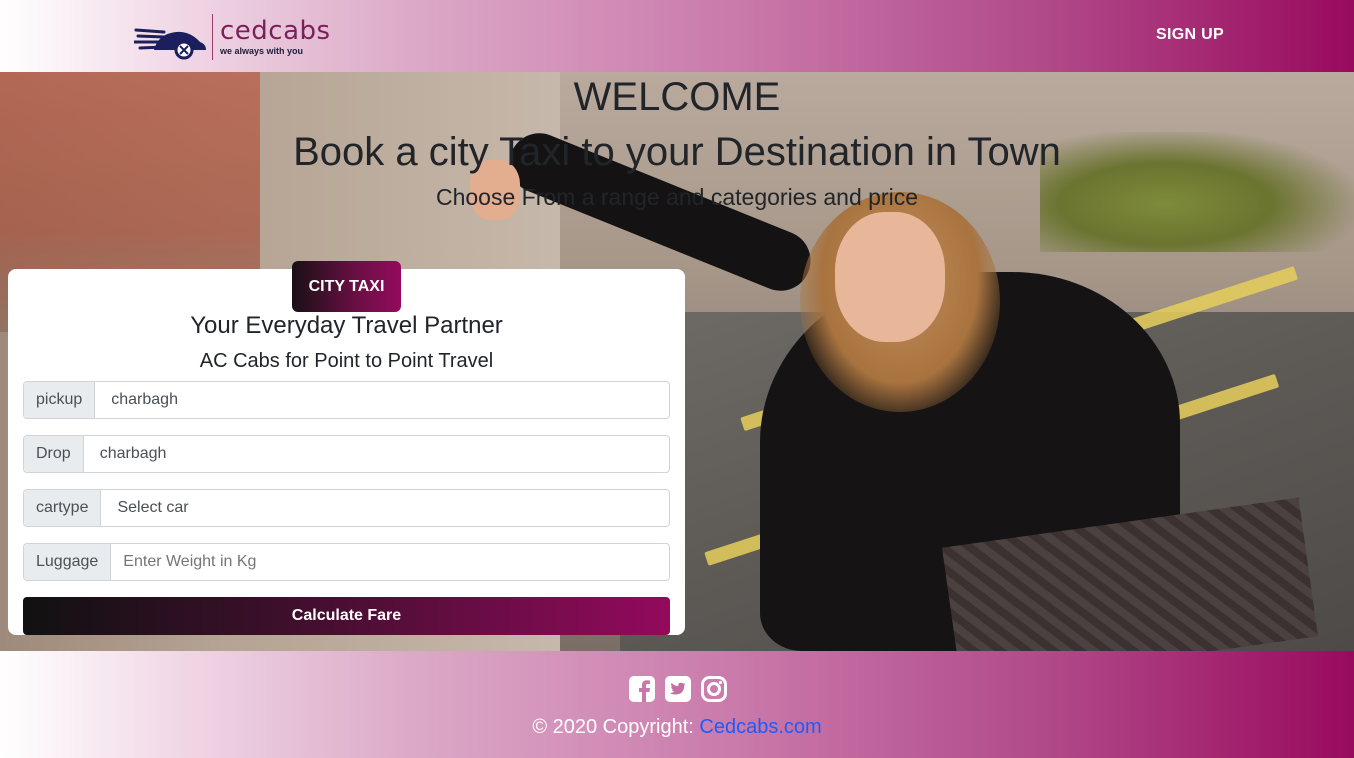  Describe the element at coordinates (346, 616) in the screenshot. I see `calculate-fare-button: Calculate Fare` at that location.